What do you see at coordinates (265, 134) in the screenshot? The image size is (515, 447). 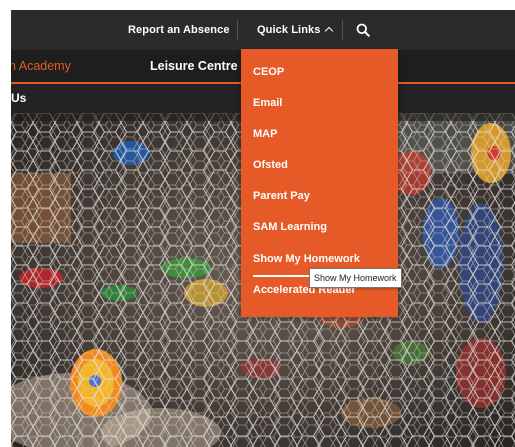 I see `menu-item-map: MAP` at bounding box center [265, 134].